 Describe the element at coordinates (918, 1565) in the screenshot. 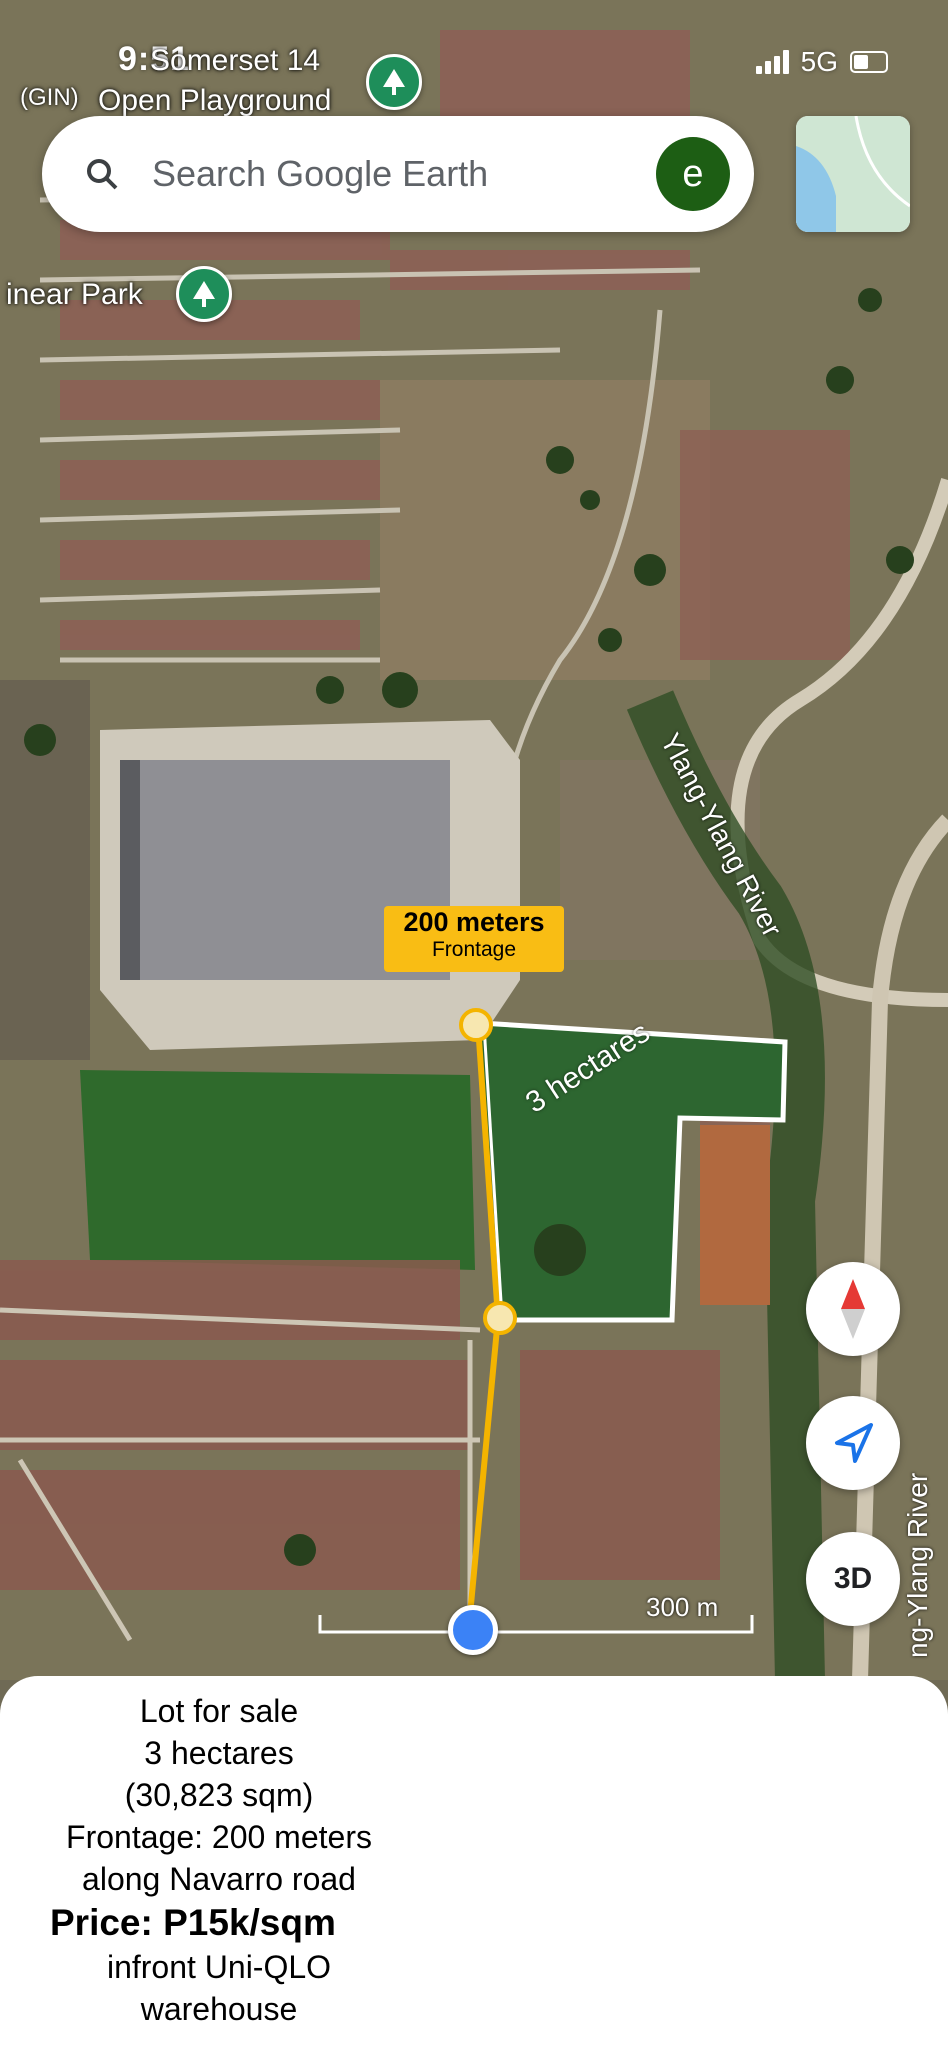

I see `river-label-lower: ng-Ylang River` at that location.